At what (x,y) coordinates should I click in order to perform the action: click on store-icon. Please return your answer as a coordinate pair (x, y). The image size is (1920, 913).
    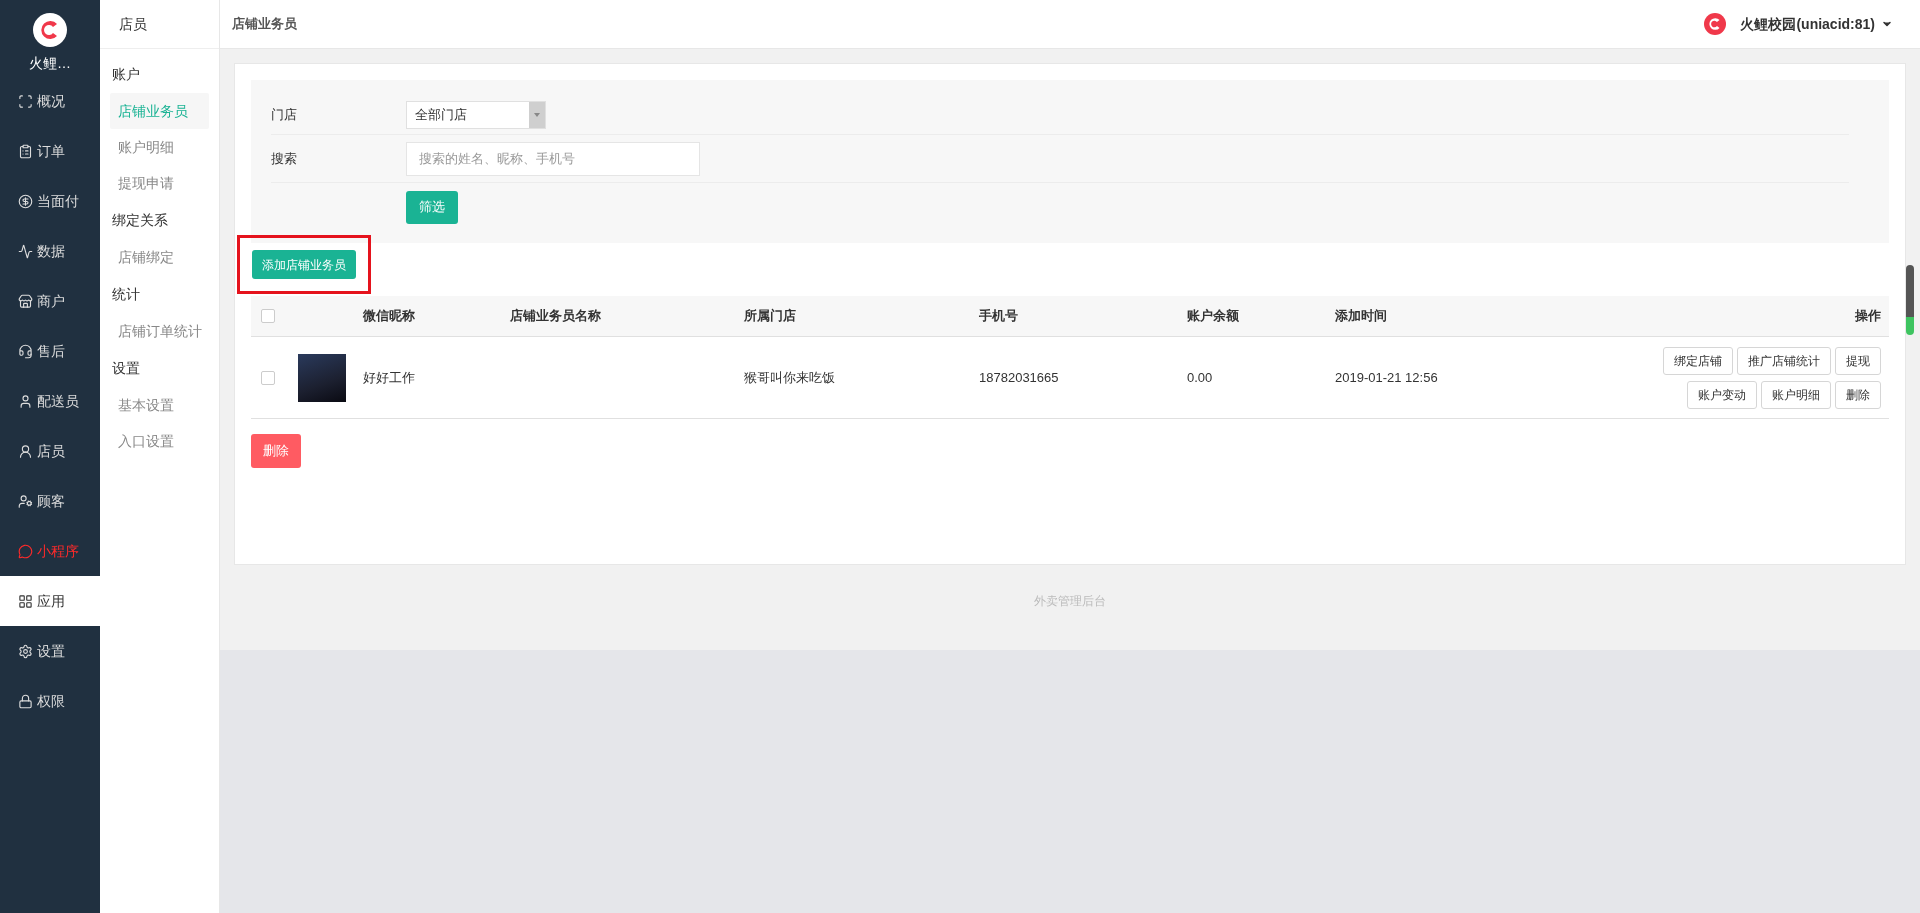
    Looking at the image, I should click on (25, 301).